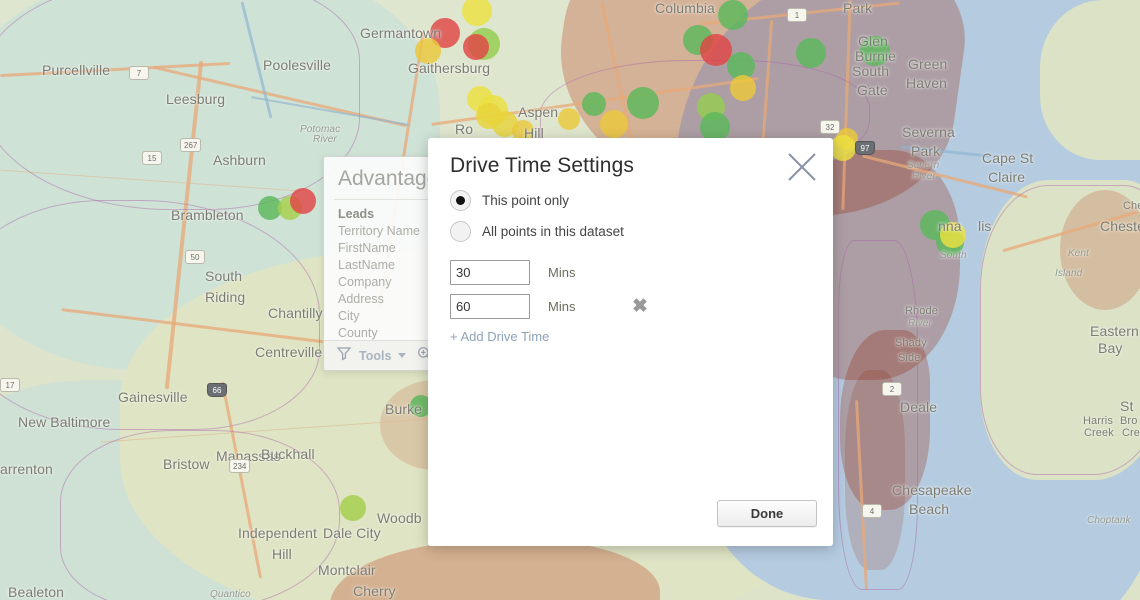 The image size is (1140, 600). What do you see at coordinates (1069, 273) in the screenshot?
I see `map-place-label: Island` at bounding box center [1069, 273].